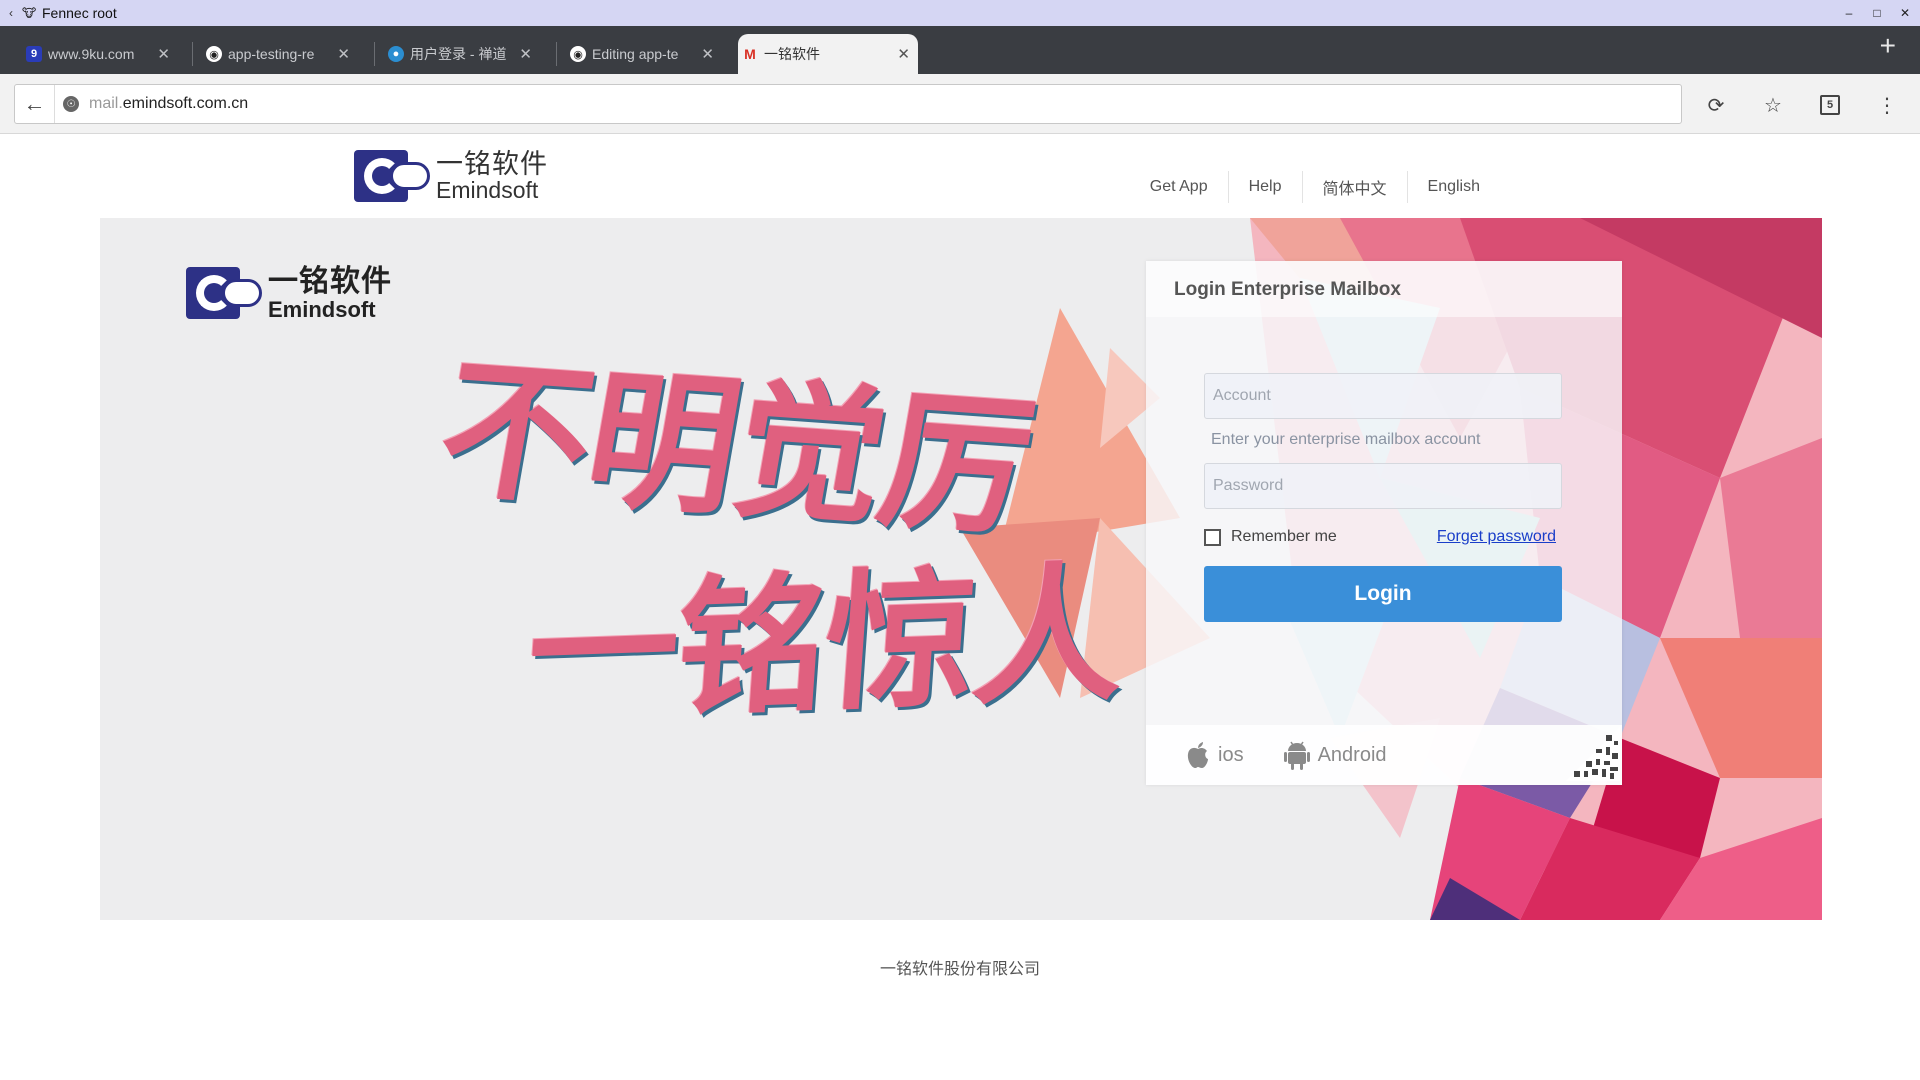 The image size is (1920, 1080). I want to click on account-input, so click(1383, 396).